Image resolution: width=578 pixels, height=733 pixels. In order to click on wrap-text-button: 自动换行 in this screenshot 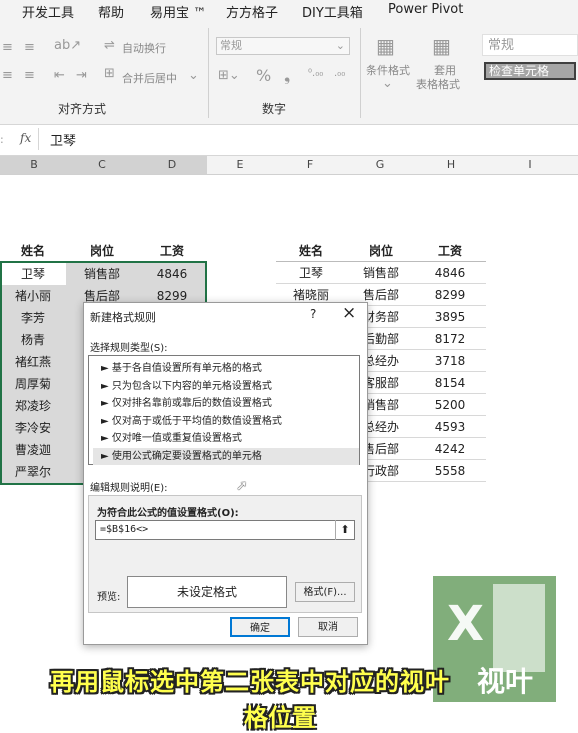, I will do `click(144, 48)`.